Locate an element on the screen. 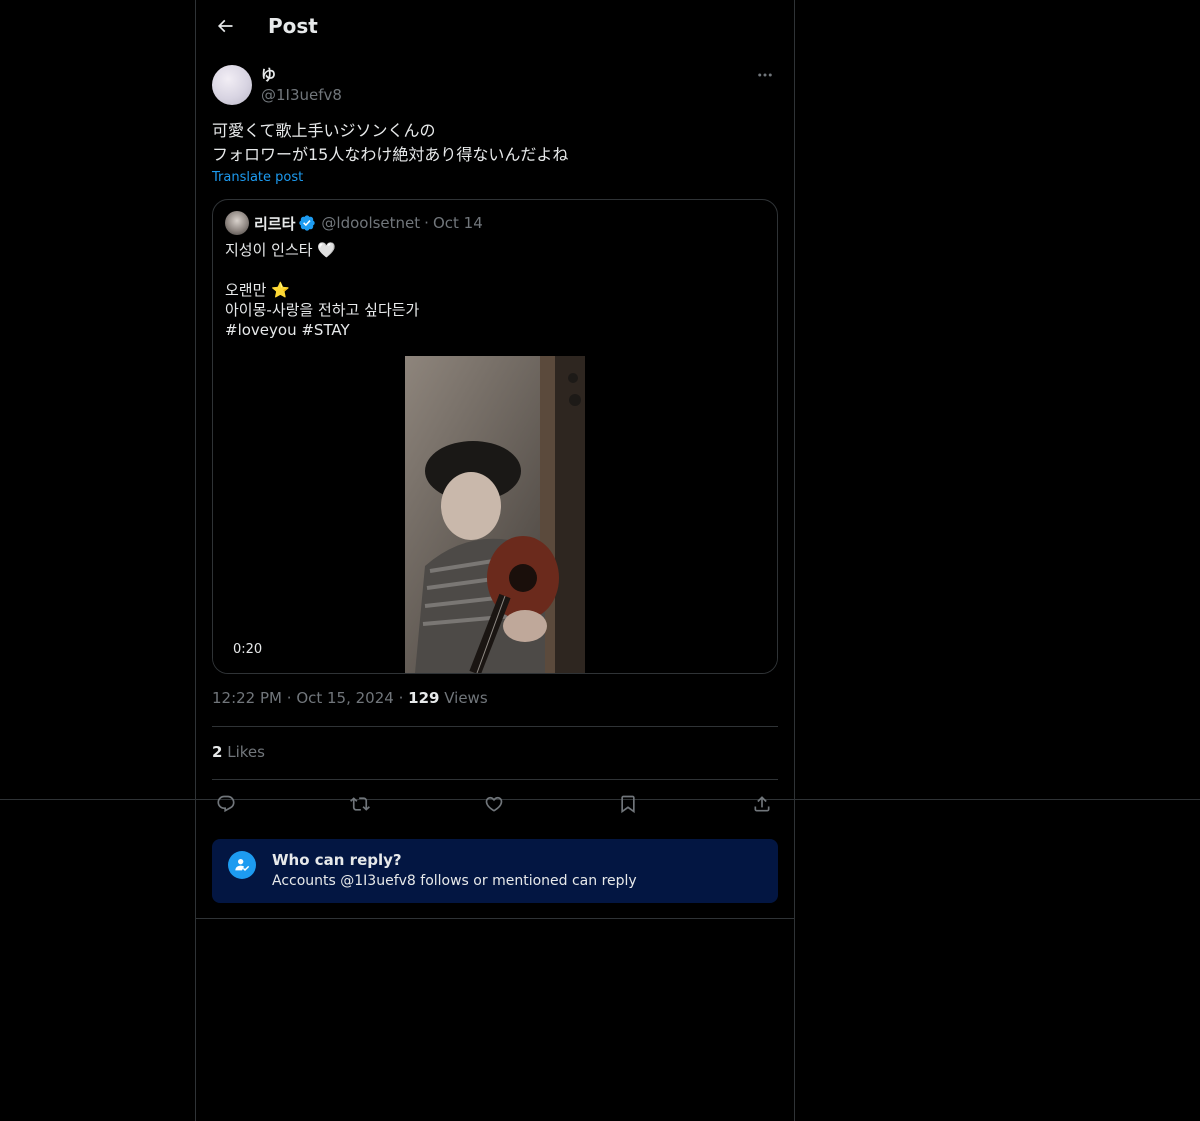 This screenshot has height=1121, width=1200. video-frame-illustration is located at coordinates (495, 514).